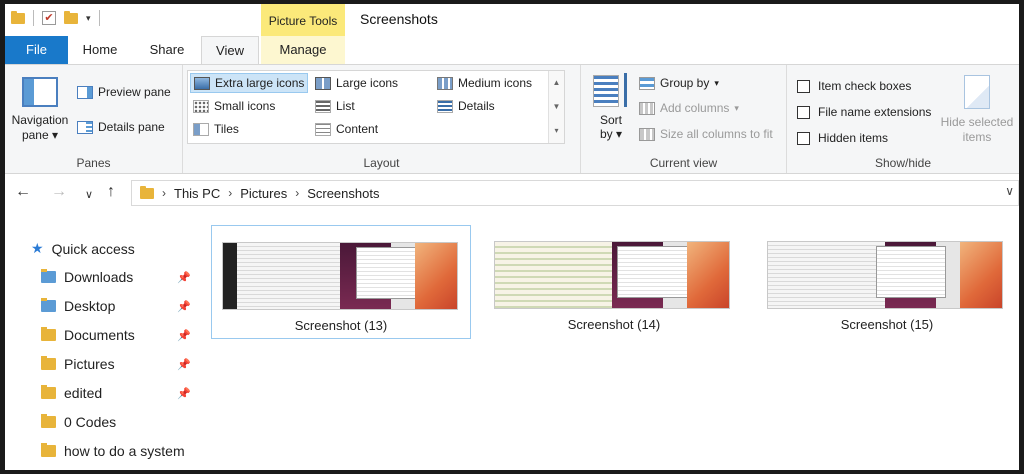 Image resolution: width=1024 pixels, height=474 pixels. I want to click on add-columns-button: Add columns ▾, so click(689, 108).